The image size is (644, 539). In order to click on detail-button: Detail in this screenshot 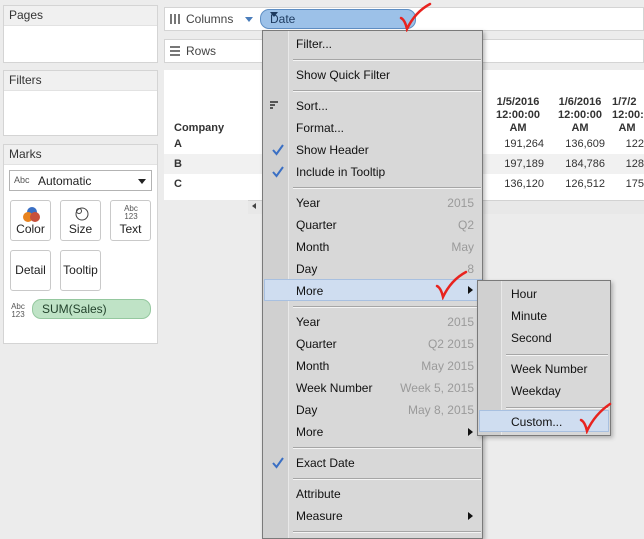, I will do `click(30, 270)`.